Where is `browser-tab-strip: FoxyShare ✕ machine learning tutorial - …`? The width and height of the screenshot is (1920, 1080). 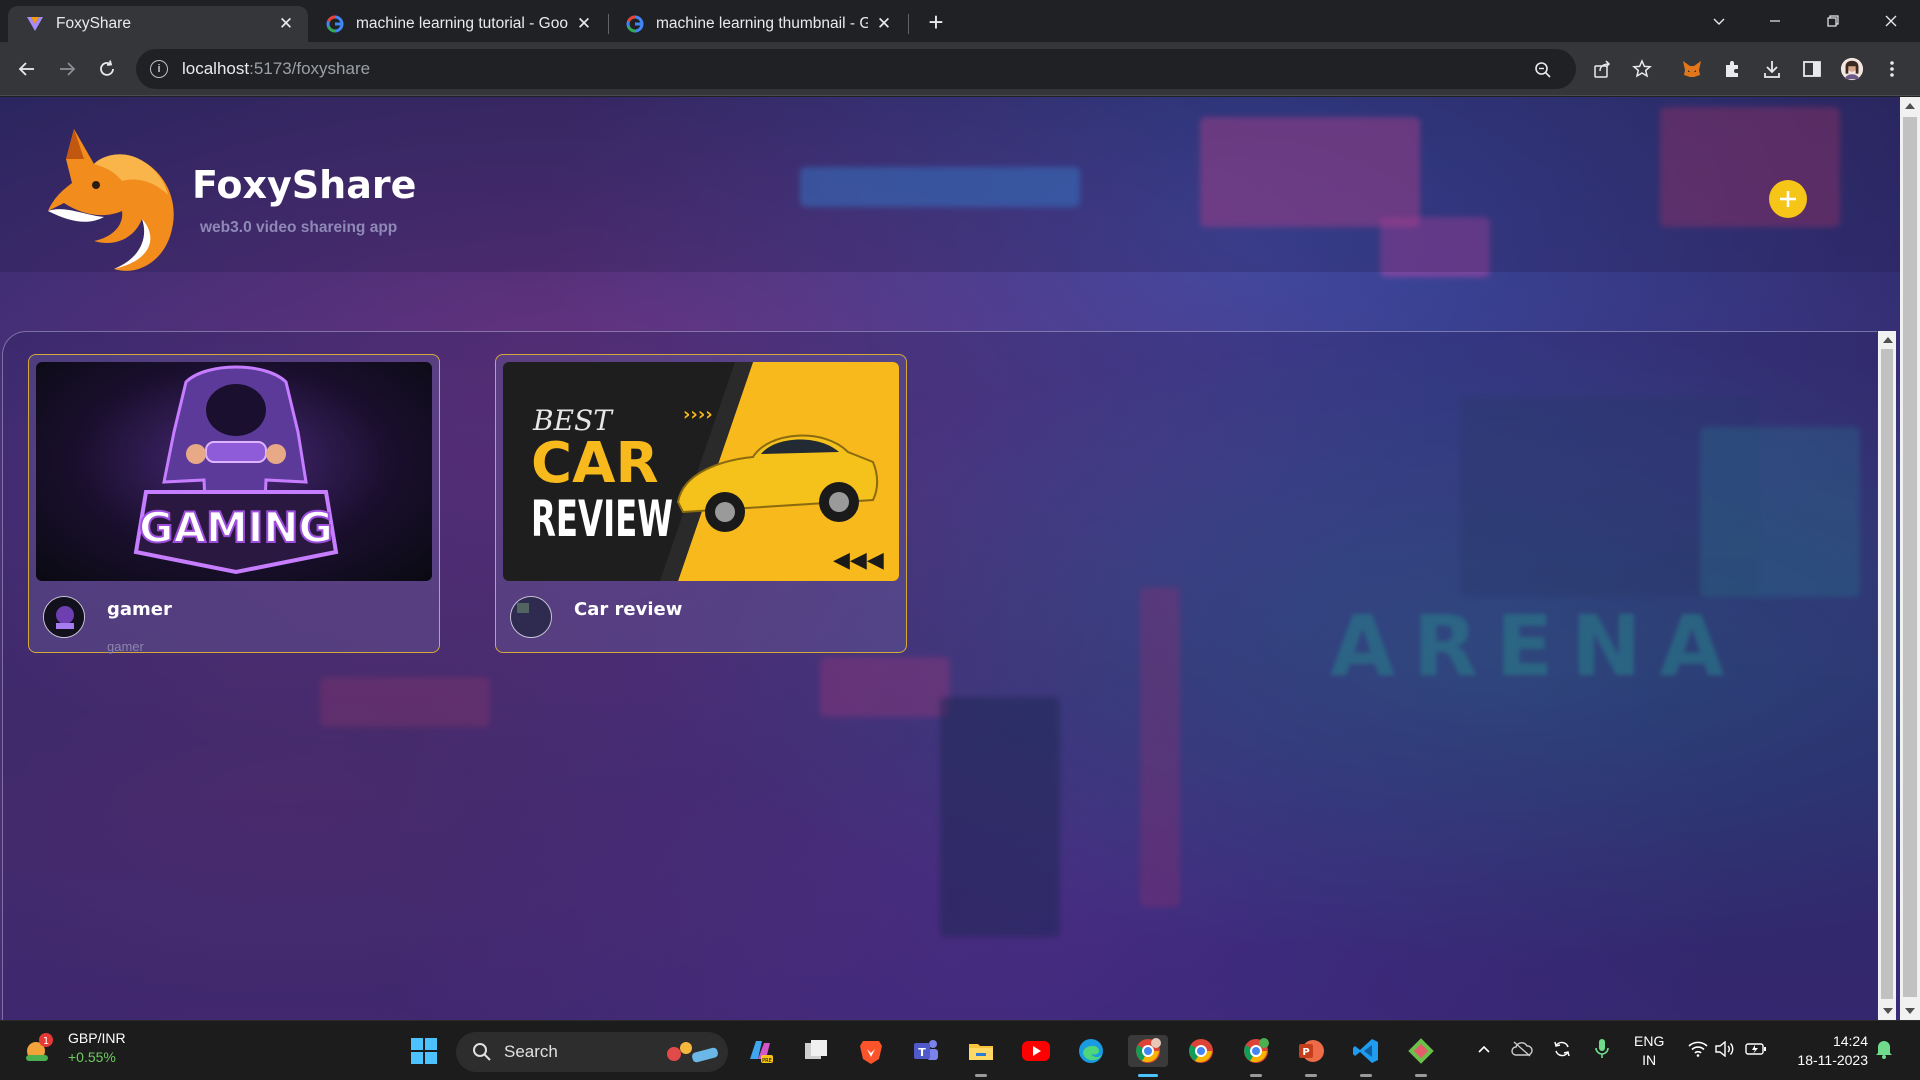 browser-tab-strip: FoxyShare ✕ machine learning tutorial - … is located at coordinates (960, 21).